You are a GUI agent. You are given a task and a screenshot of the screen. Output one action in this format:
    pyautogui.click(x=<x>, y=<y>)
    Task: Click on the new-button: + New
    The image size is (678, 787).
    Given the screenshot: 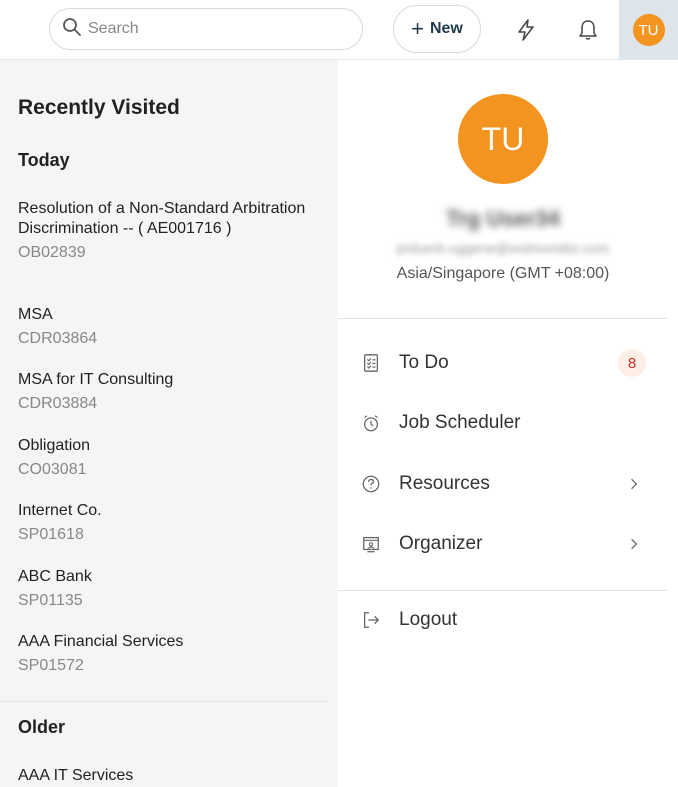 What is the action you would take?
    pyautogui.click(x=437, y=29)
    